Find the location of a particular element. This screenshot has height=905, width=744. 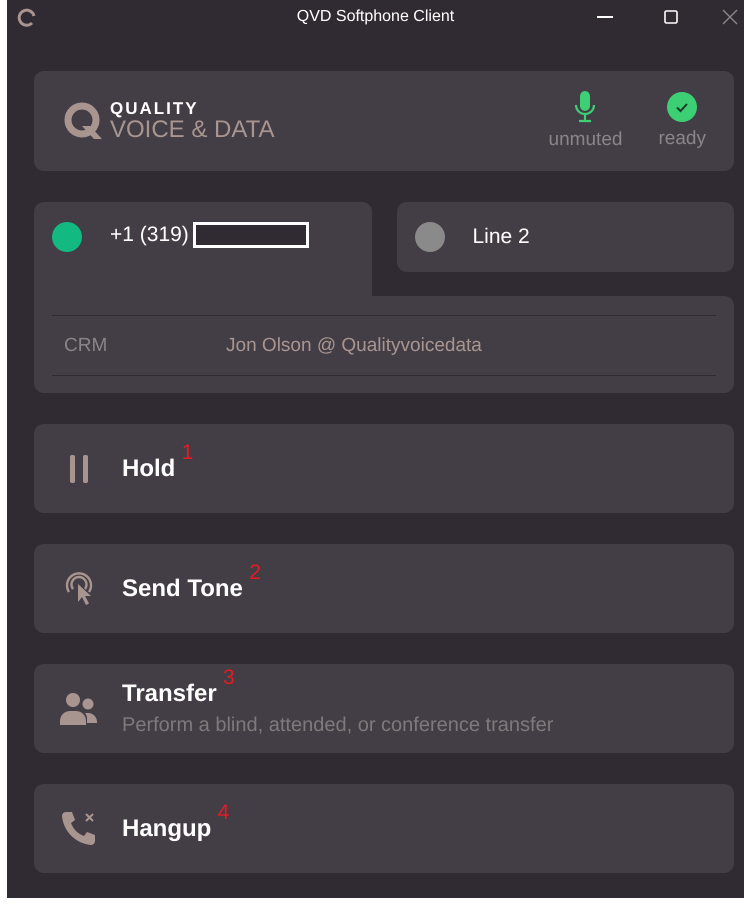

pause-icon is located at coordinates (79, 468).